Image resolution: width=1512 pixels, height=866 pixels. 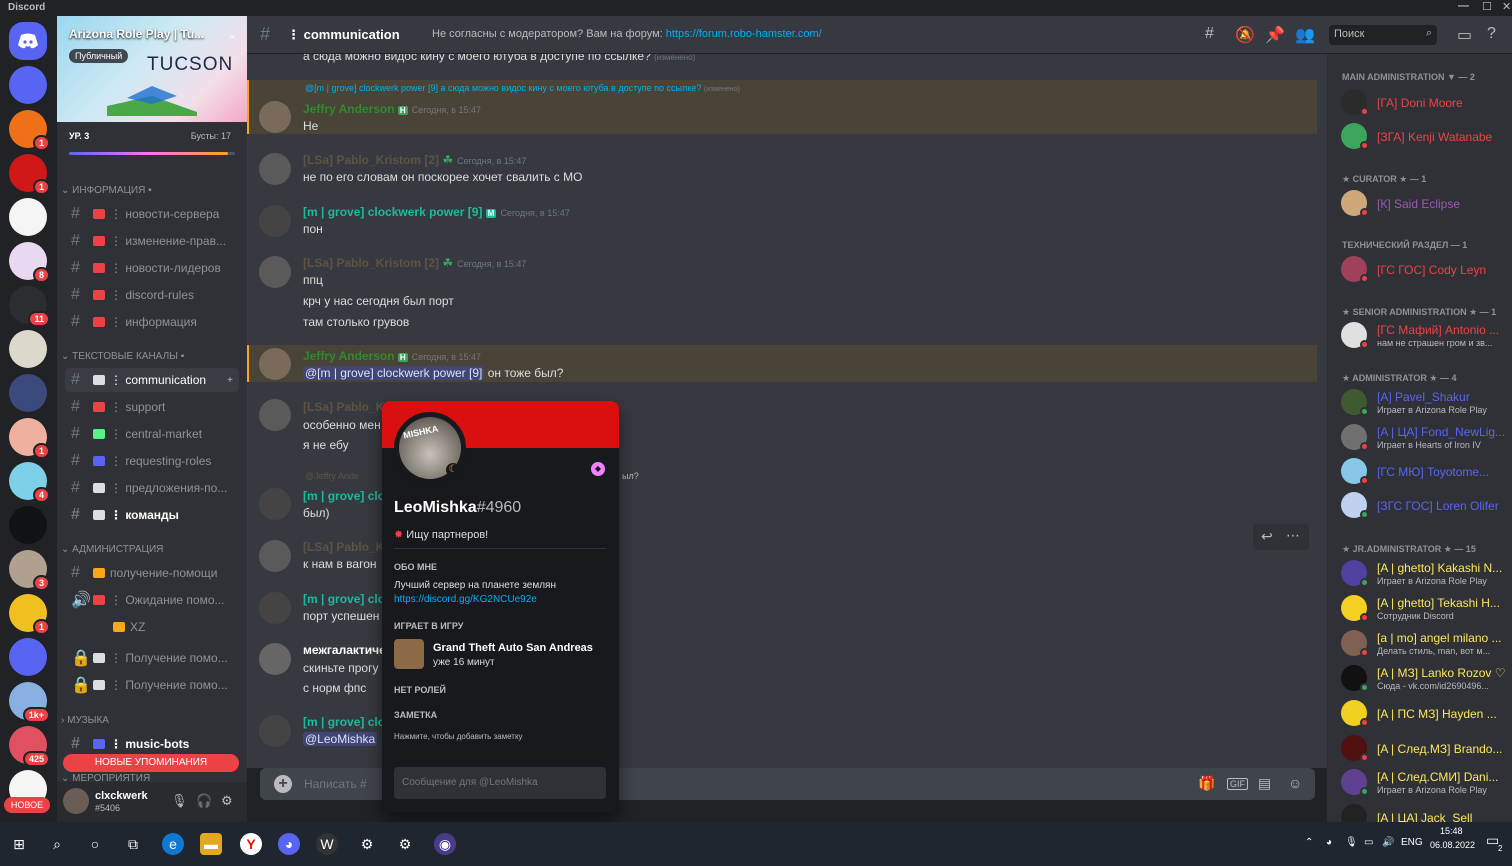 What do you see at coordinates (152, 322) in the screenshot?
I see `channel-item: # ⋮ информация` at bounding box center [152, 322].